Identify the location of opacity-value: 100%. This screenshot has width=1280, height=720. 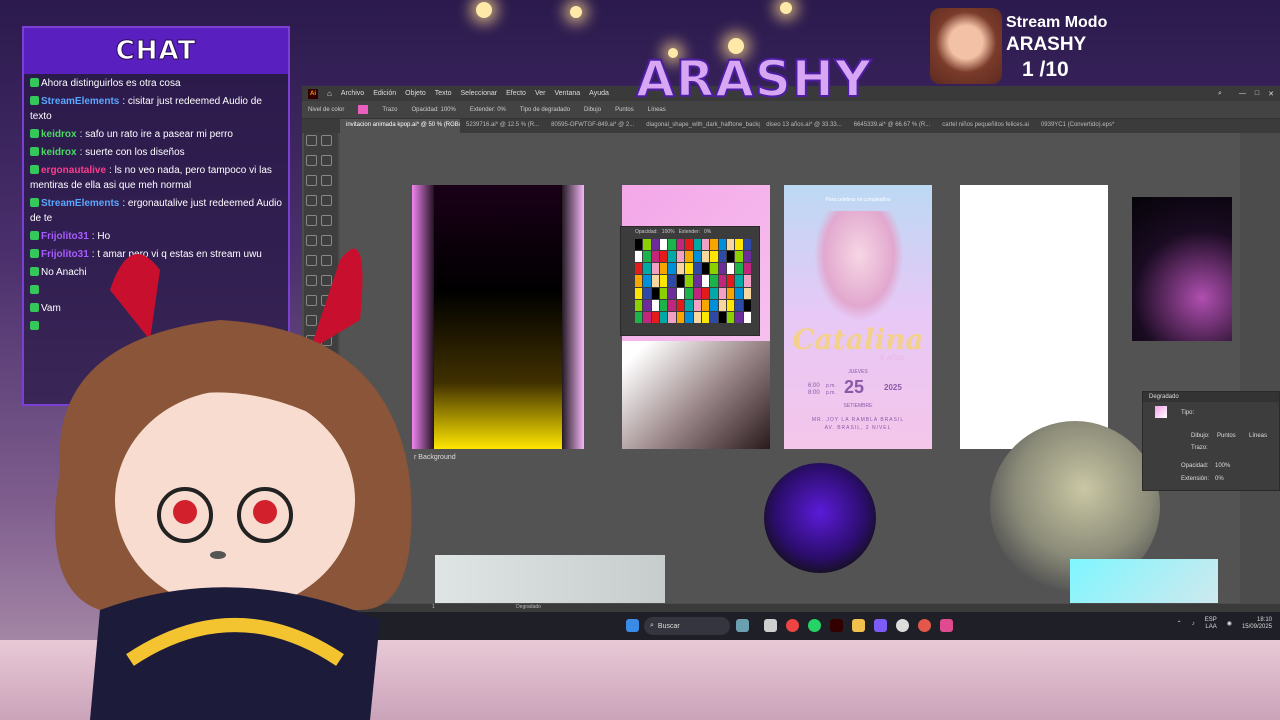
(668, 232).